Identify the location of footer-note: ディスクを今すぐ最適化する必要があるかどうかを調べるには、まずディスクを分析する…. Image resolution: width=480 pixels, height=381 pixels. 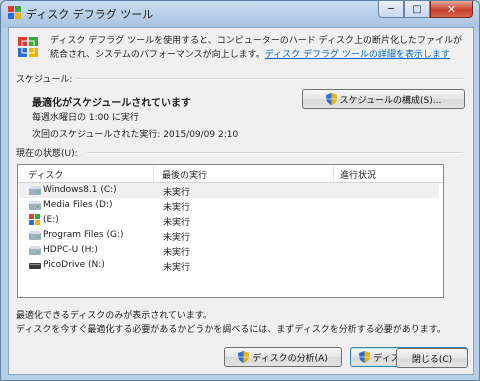
(231, 330).